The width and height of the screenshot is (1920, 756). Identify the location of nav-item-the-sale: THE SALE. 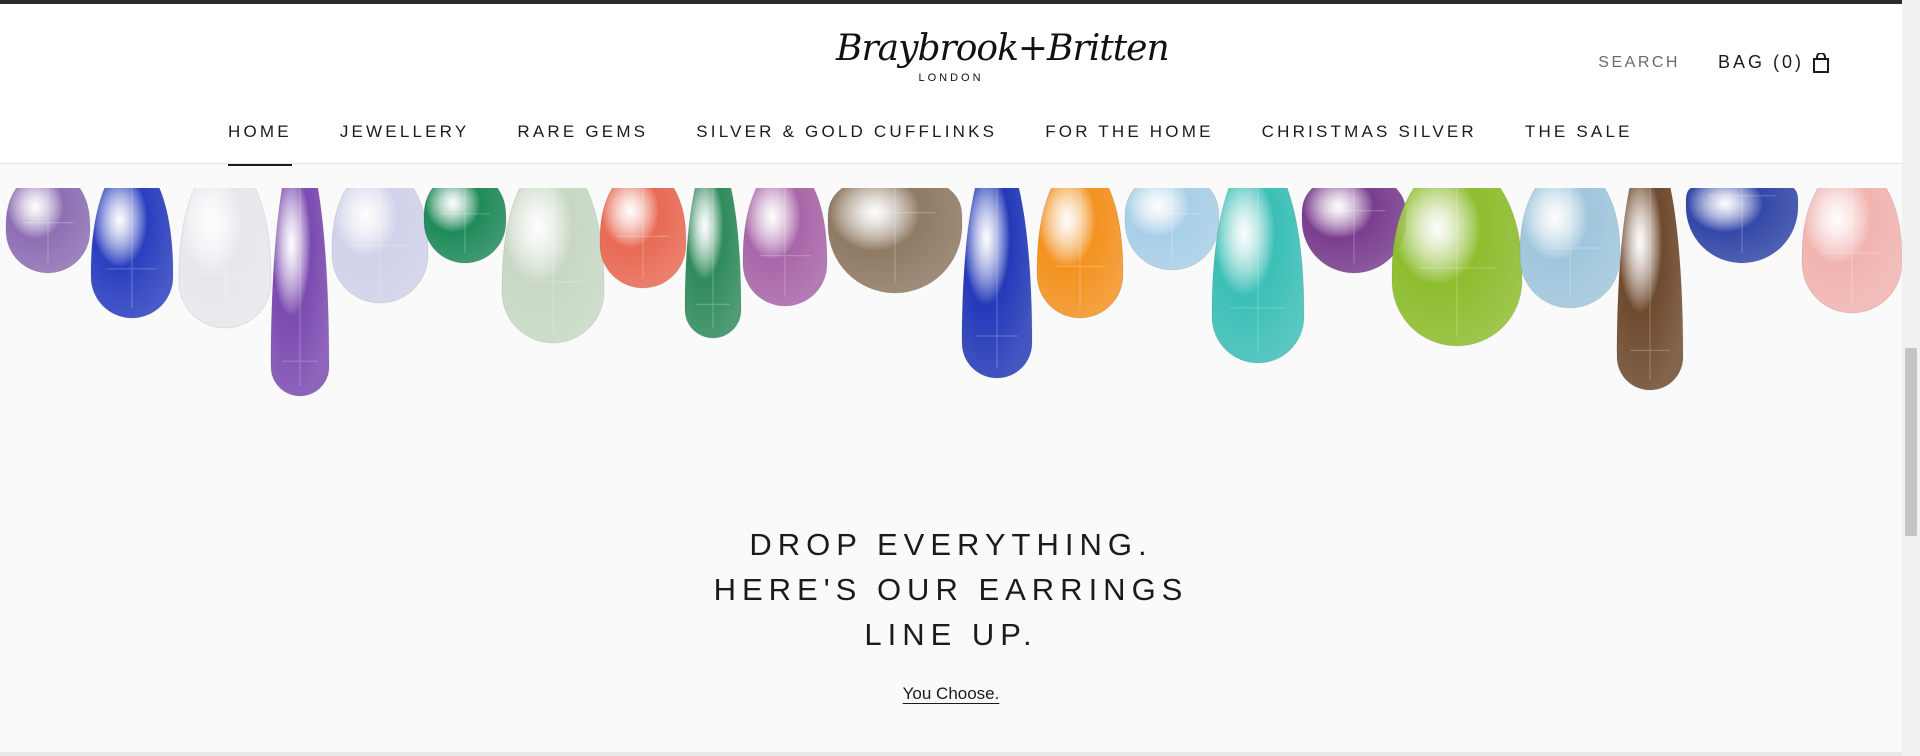
(1579, 143).